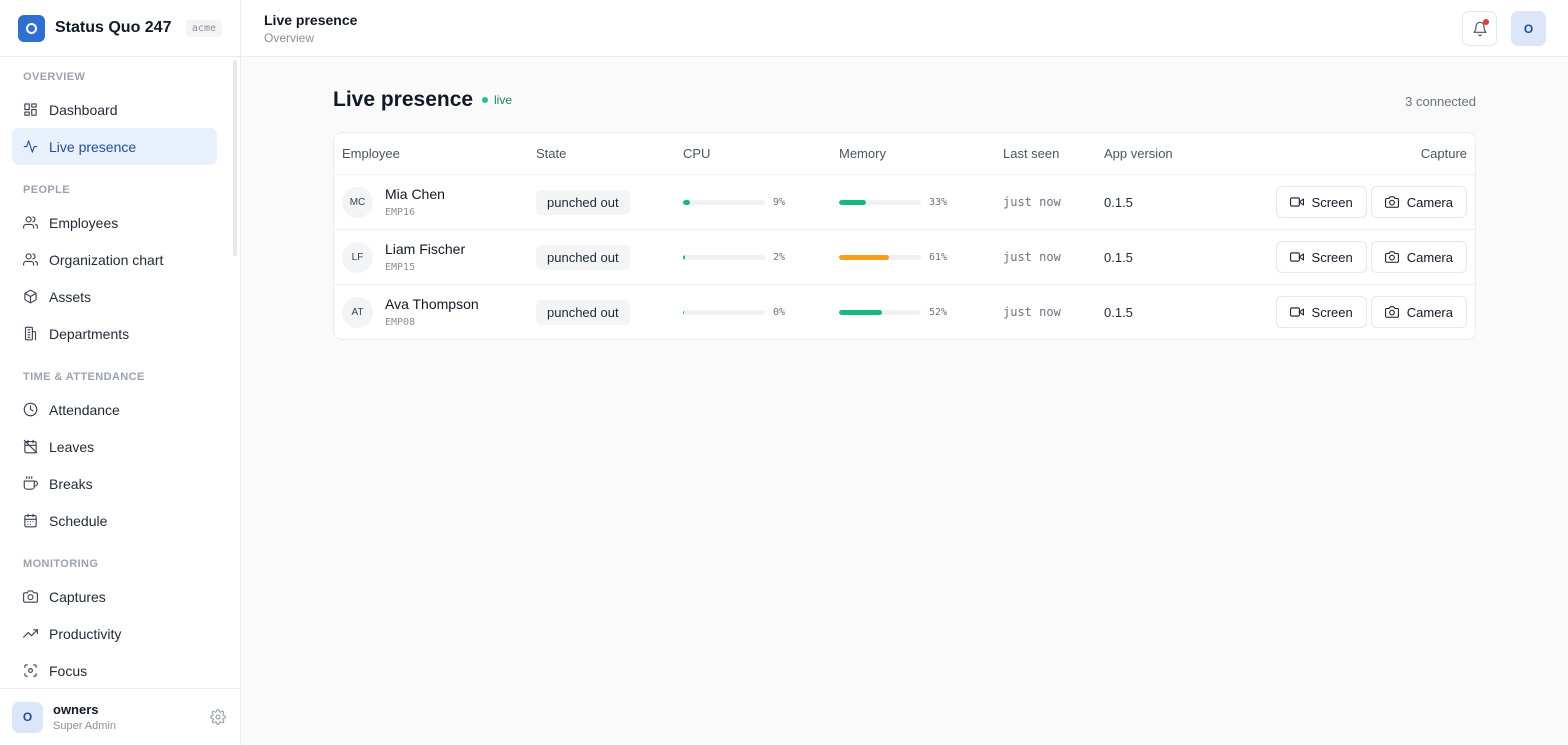 Image resolution: width=1568 pixels, height=745 pixels. I want to click on memory-cell: 61%, so click(893, 257).